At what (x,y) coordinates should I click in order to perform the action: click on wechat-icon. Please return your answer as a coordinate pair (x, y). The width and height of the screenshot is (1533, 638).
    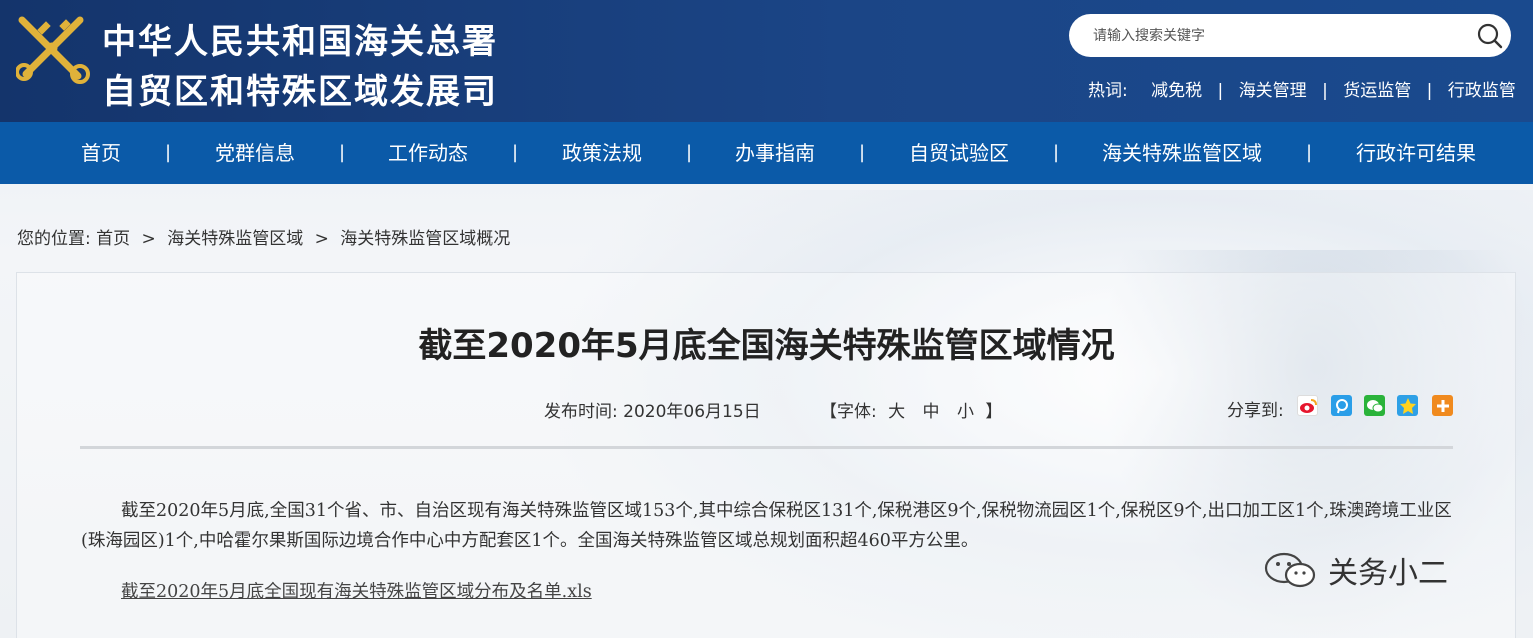
    Looking at the image, I should click on (1374, 405).